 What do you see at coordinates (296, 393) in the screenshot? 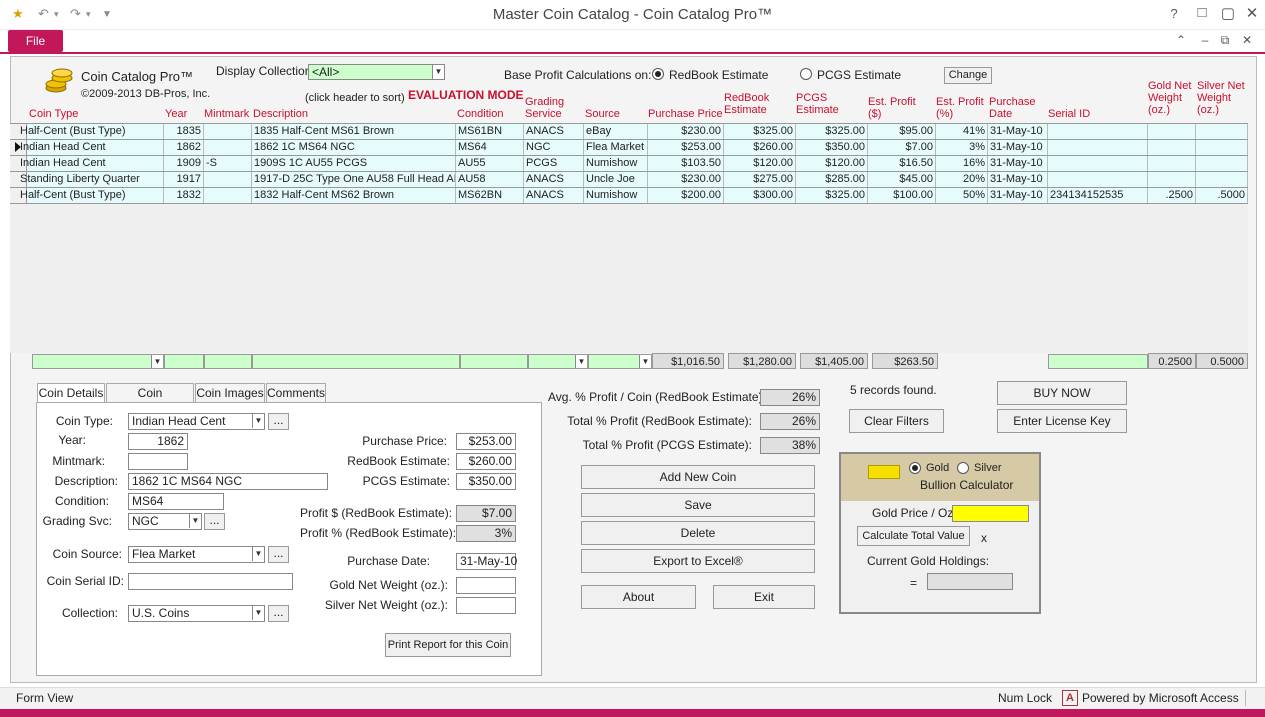
I see `tab-comments: Comments` at bounding box center [296, 393].